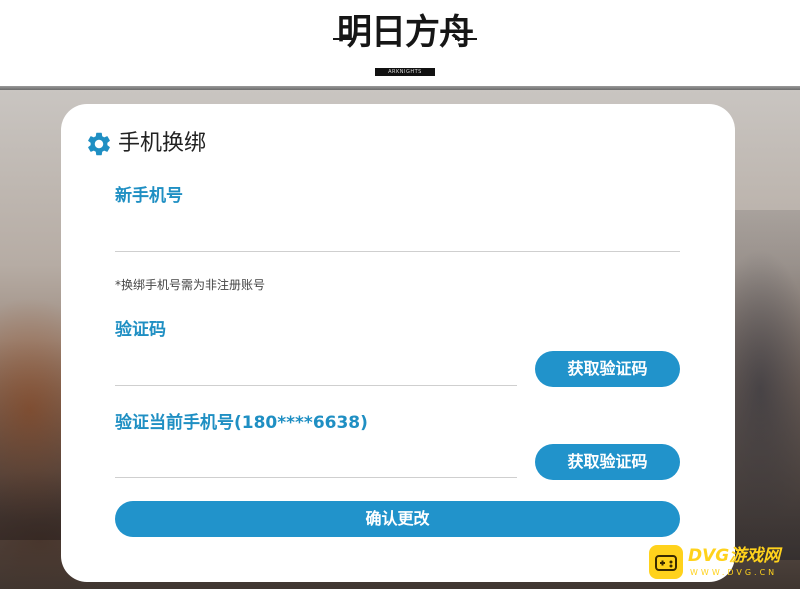  What do you see at coordinates (734, 556) in the screenshot?
I see `watermark-text: DVG游戏网` at bounding box center [734, 556].